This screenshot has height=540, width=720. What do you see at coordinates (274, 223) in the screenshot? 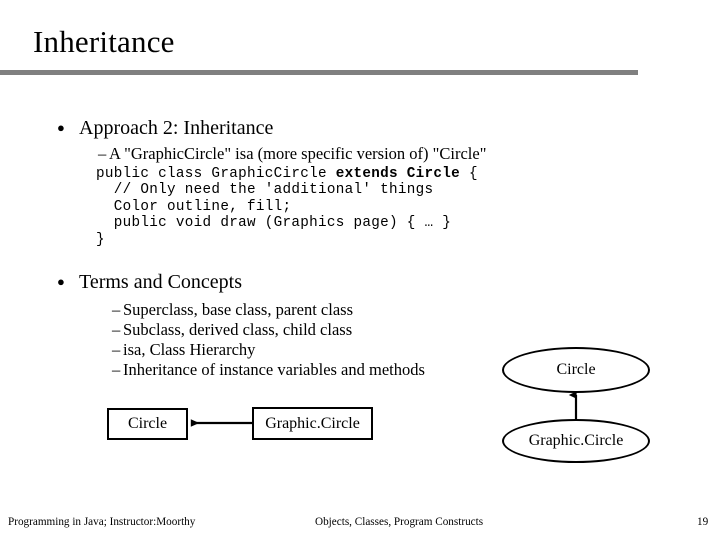
I see `code-line-4: public void draw (Graphics page) { … }` at bounding box center [274, 223].